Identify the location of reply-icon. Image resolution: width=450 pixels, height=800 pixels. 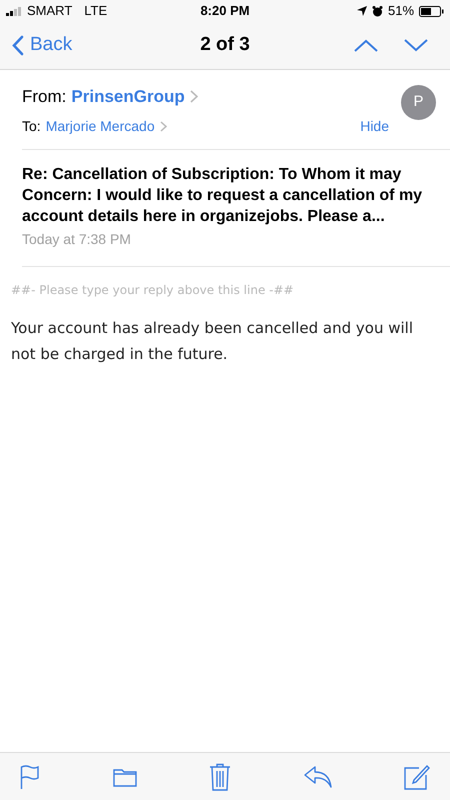
(318, 776).